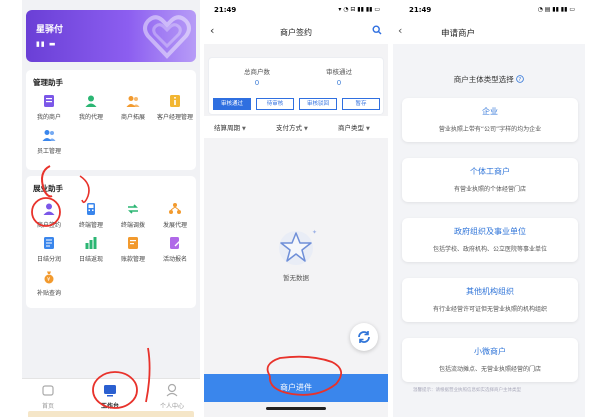 Image resolution: width=600 pixels, height=417 pixels. I want to click on empty-star-icon: ✦, so click(298, 247).